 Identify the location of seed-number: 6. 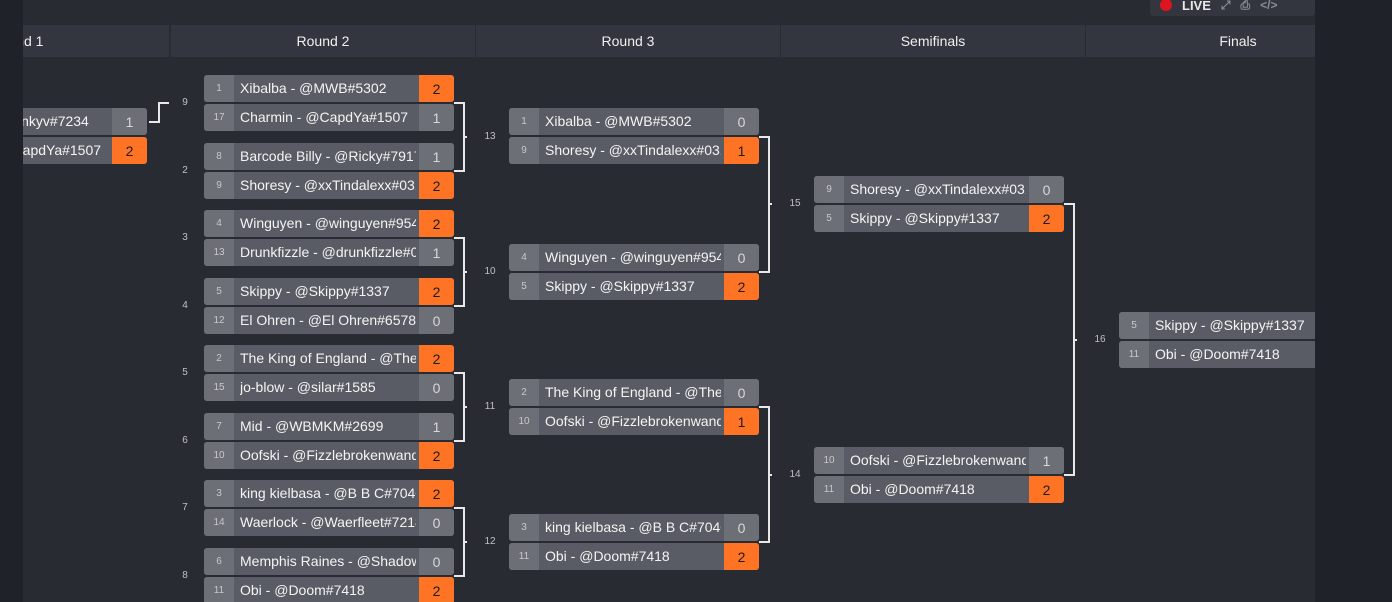
(219, 561).